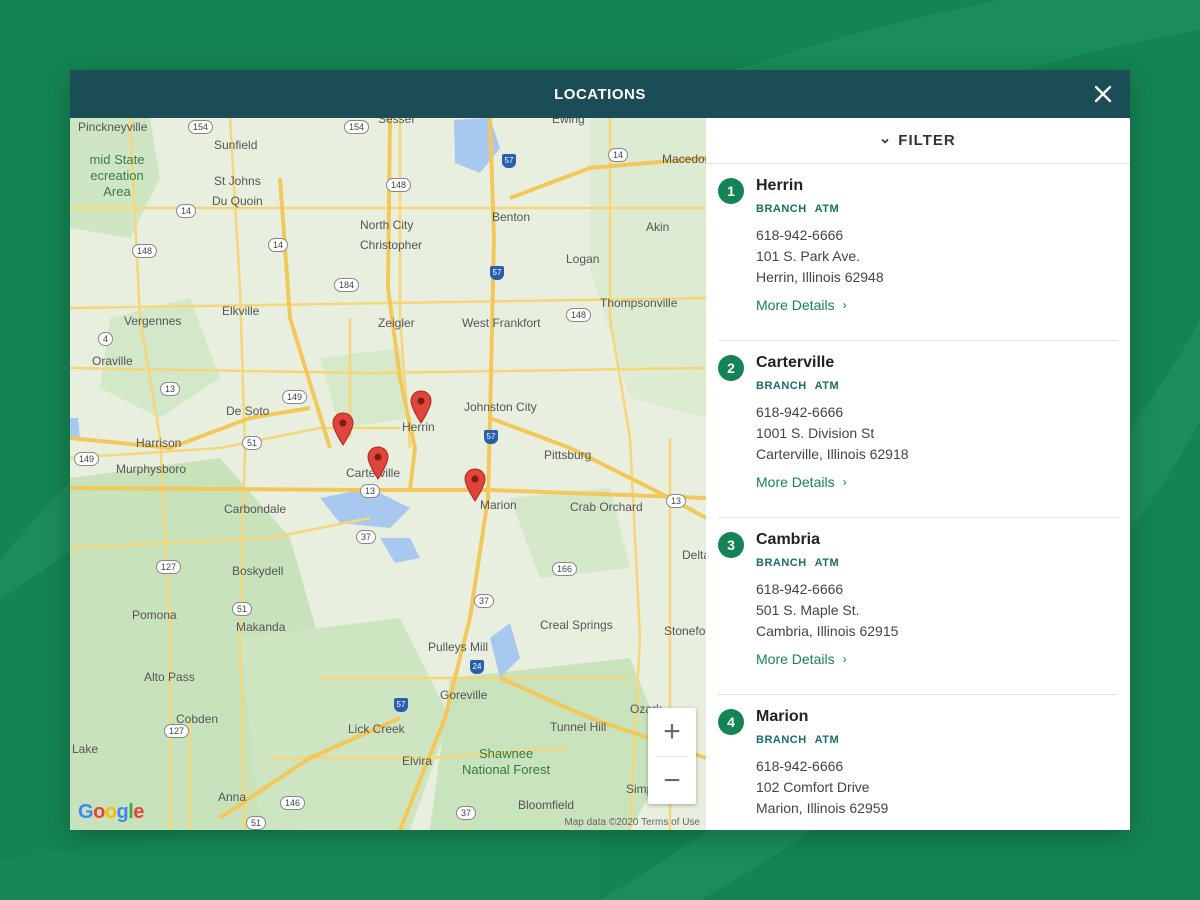  I want to click on filter-label: FILTER, so click(927, 140).